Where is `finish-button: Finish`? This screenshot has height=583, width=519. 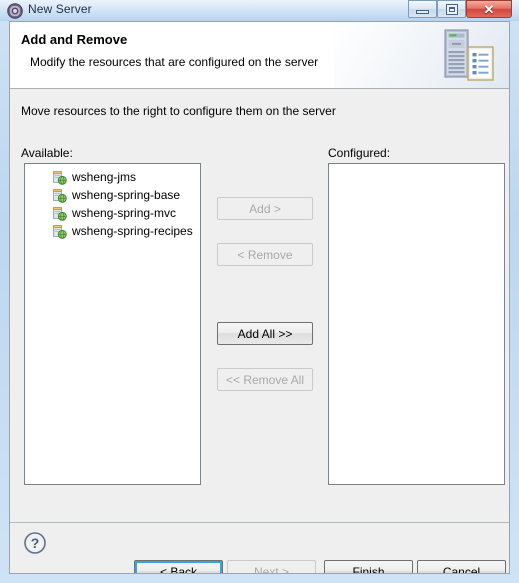
finish-button: Finish is located at coordinates (368, 567).